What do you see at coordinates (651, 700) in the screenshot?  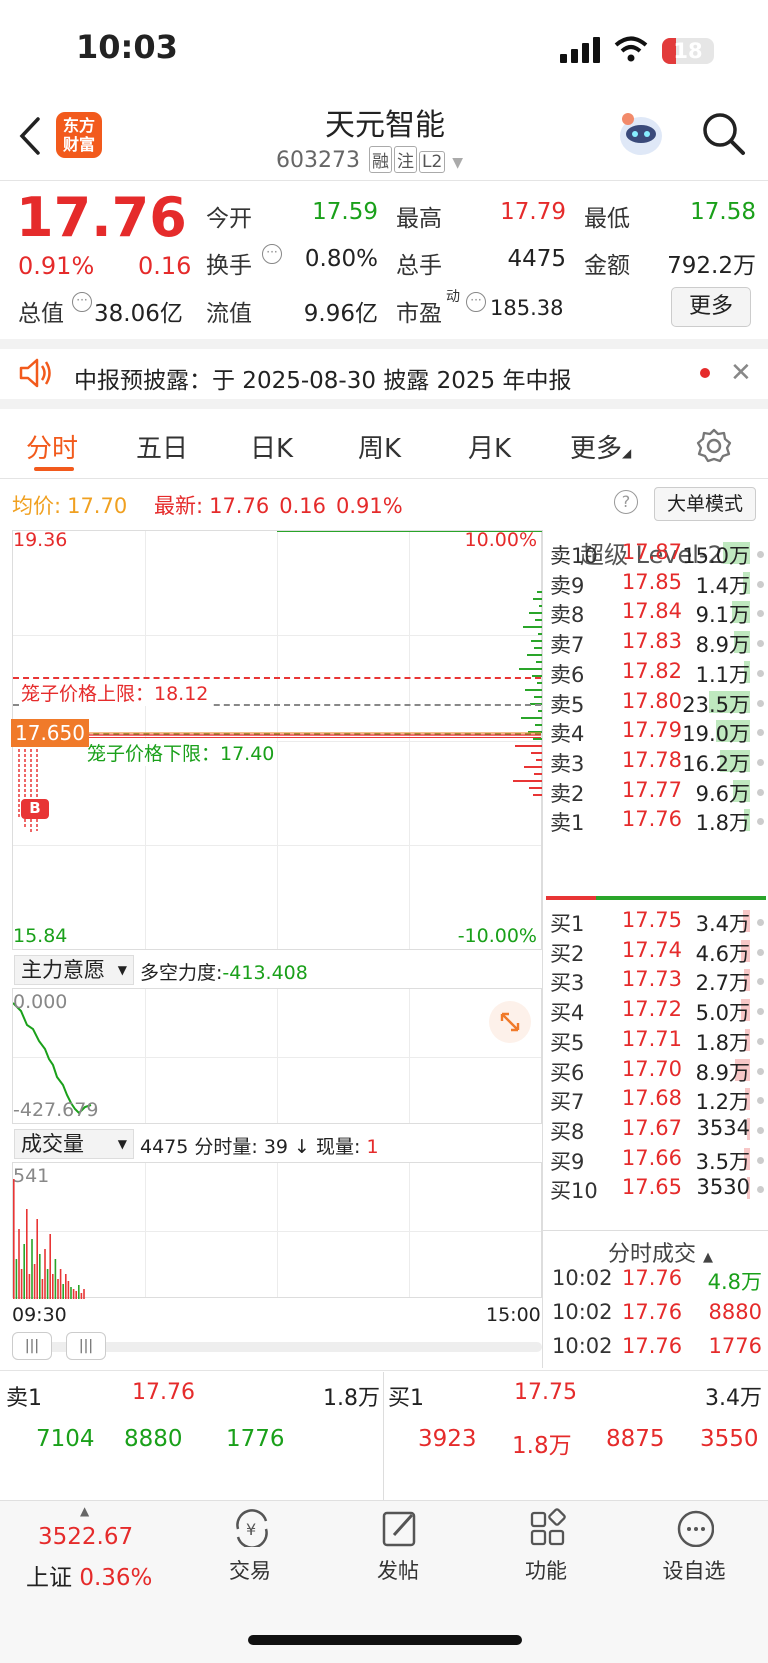 I see `ask-price: 17.80` at bounding box center [651, 700].